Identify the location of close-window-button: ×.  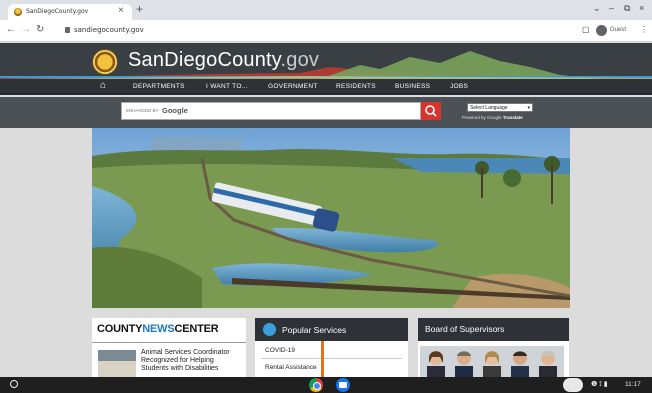
(641, 8).